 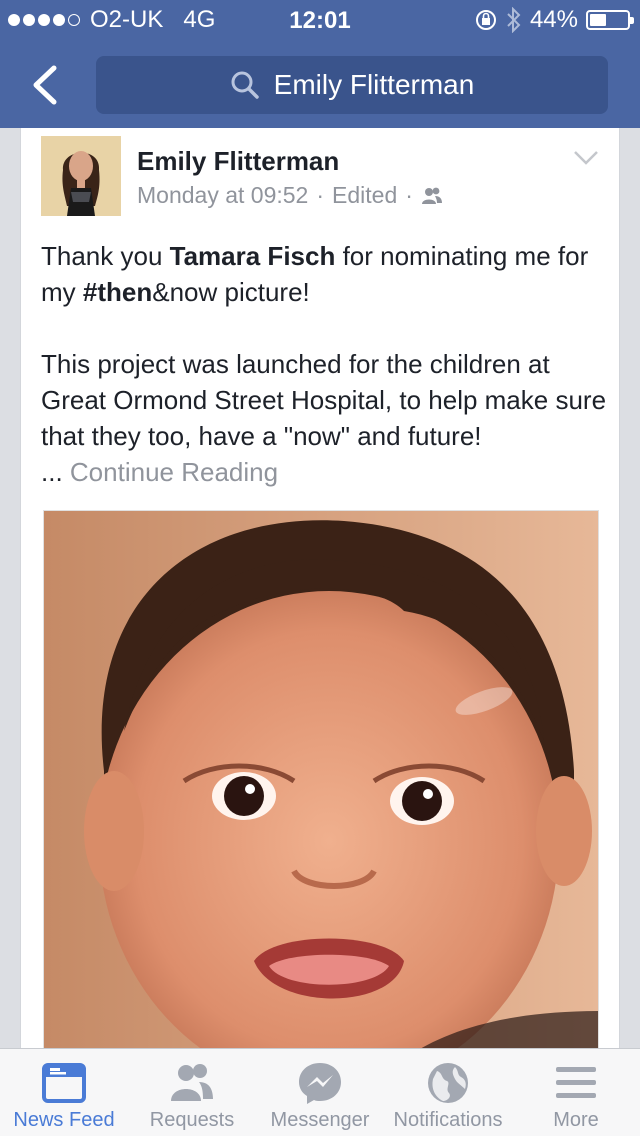 I want to click on friends-audience-icon, so click(x=431, y=195).